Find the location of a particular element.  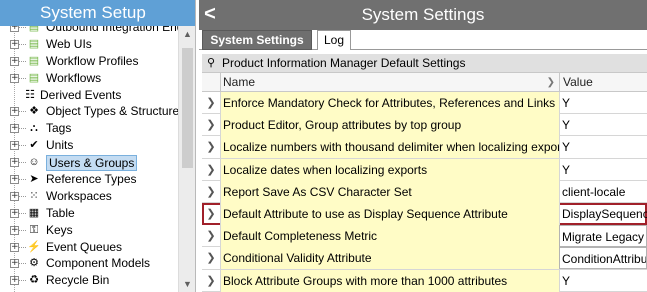

tree-item-label: Object Types & Structures is located at coordinates (112, 111).